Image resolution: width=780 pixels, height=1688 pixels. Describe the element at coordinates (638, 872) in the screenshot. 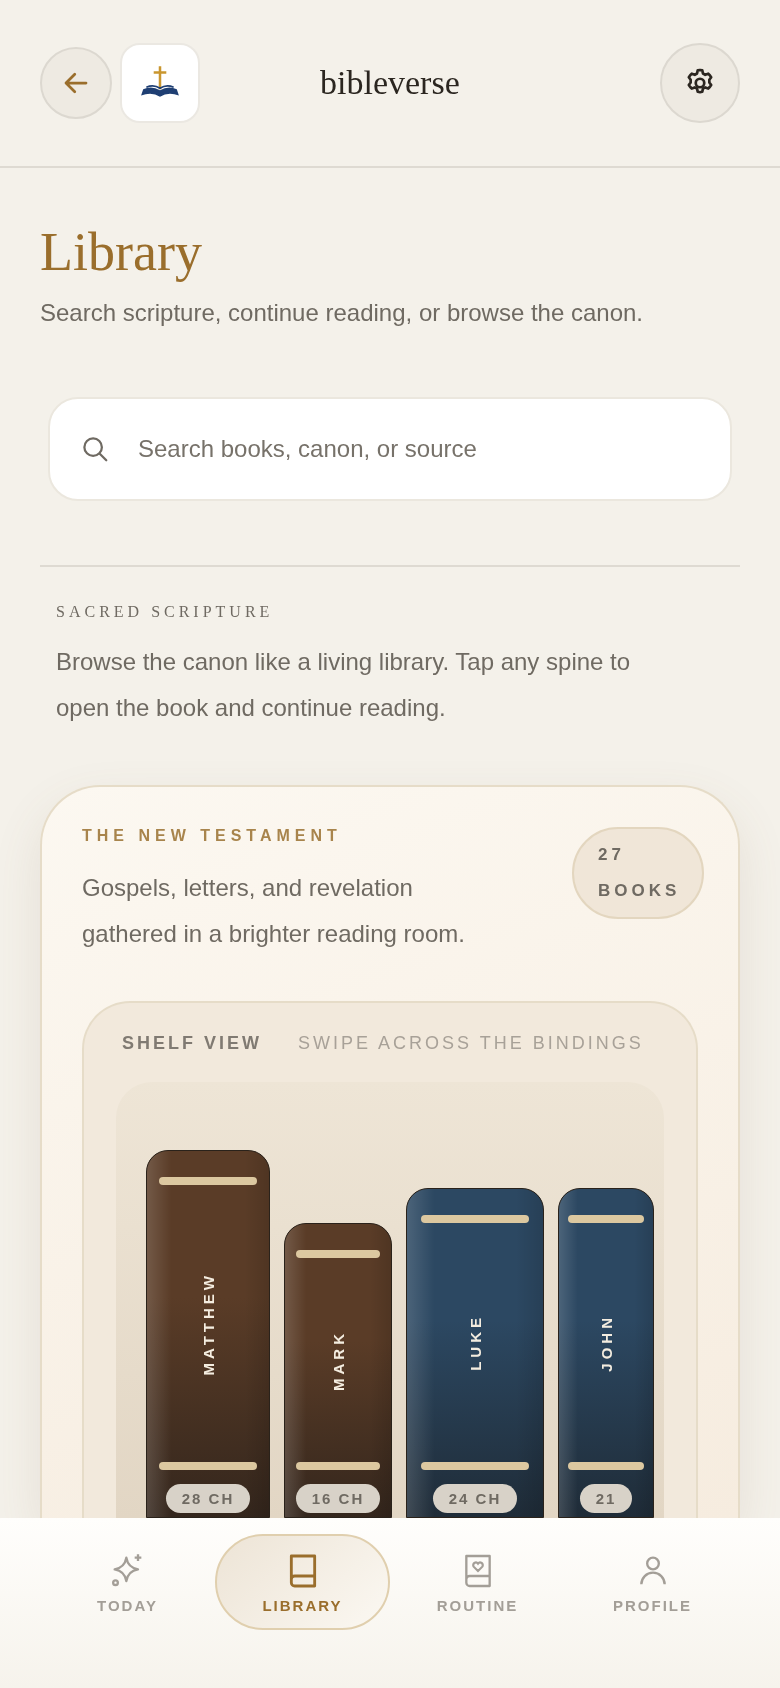

I see `book-count-badge: 27 BOOKS` at that location.